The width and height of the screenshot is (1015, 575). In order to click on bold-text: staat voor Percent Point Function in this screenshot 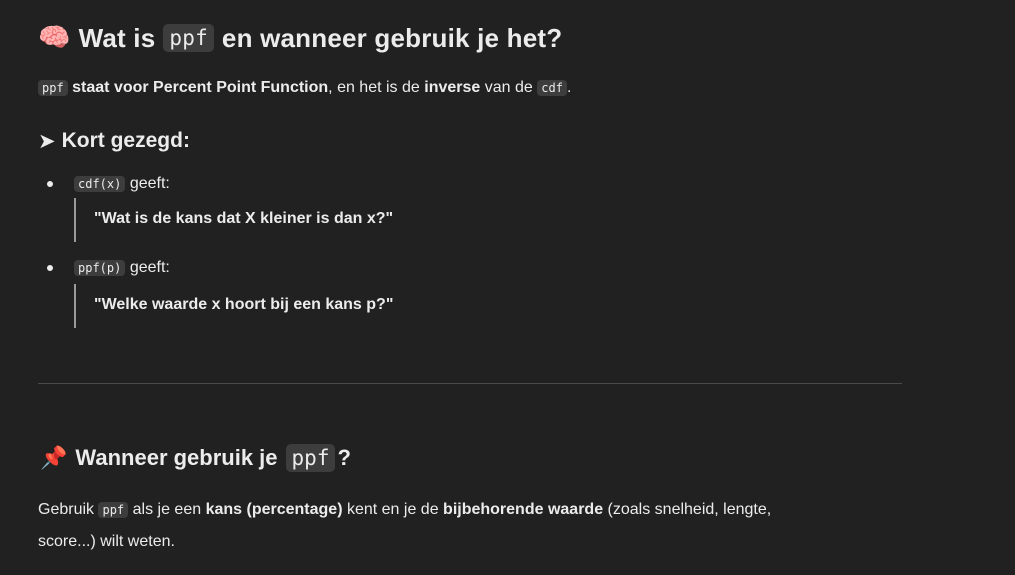, I will do `click(200, 87)`.